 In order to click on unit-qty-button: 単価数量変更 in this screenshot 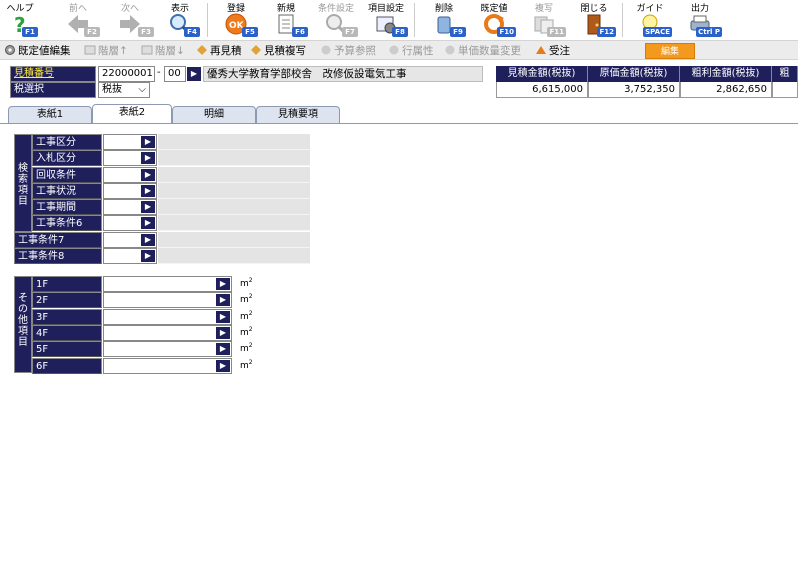, I will do `click(482, 51)`.